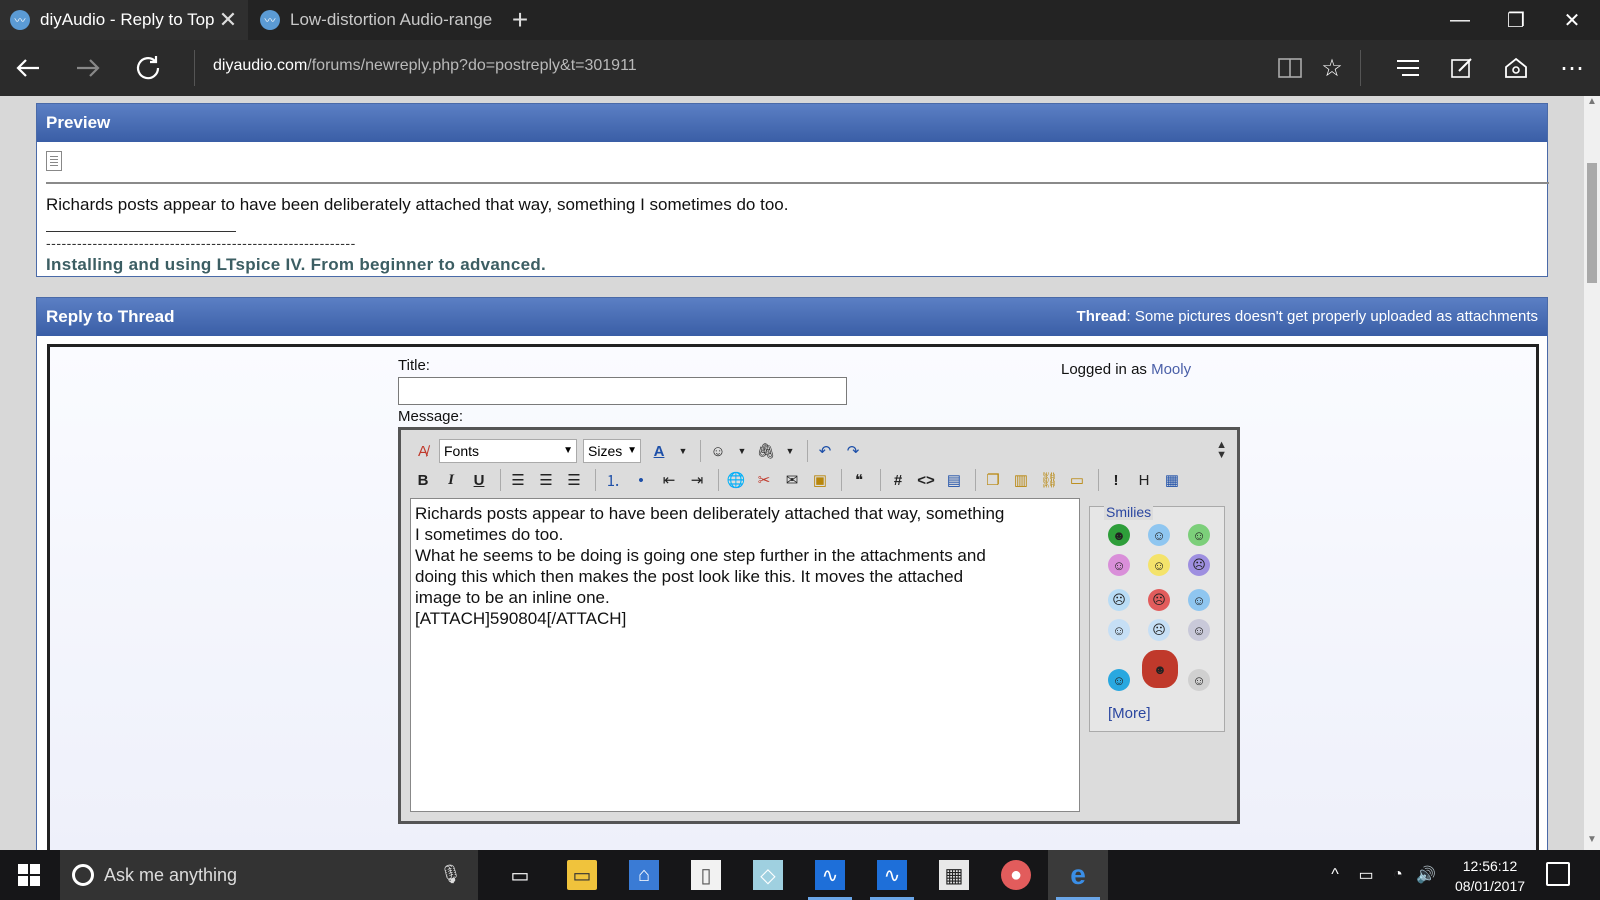 The image size is (1600, 900). I want to click on notepad-button: ▯, so click(706, 875).